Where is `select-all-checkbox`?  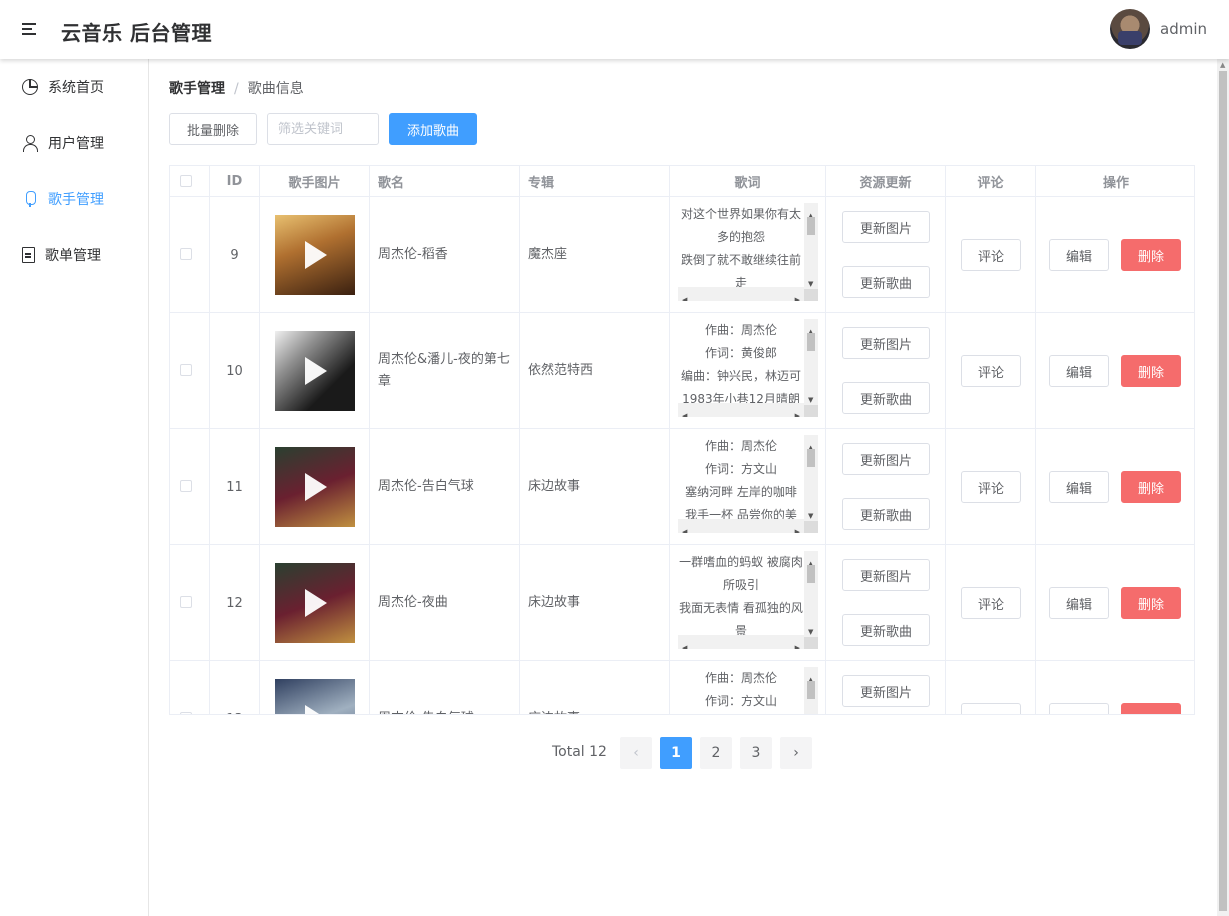 select-all-checkbox is located at coordinates (186, 181).